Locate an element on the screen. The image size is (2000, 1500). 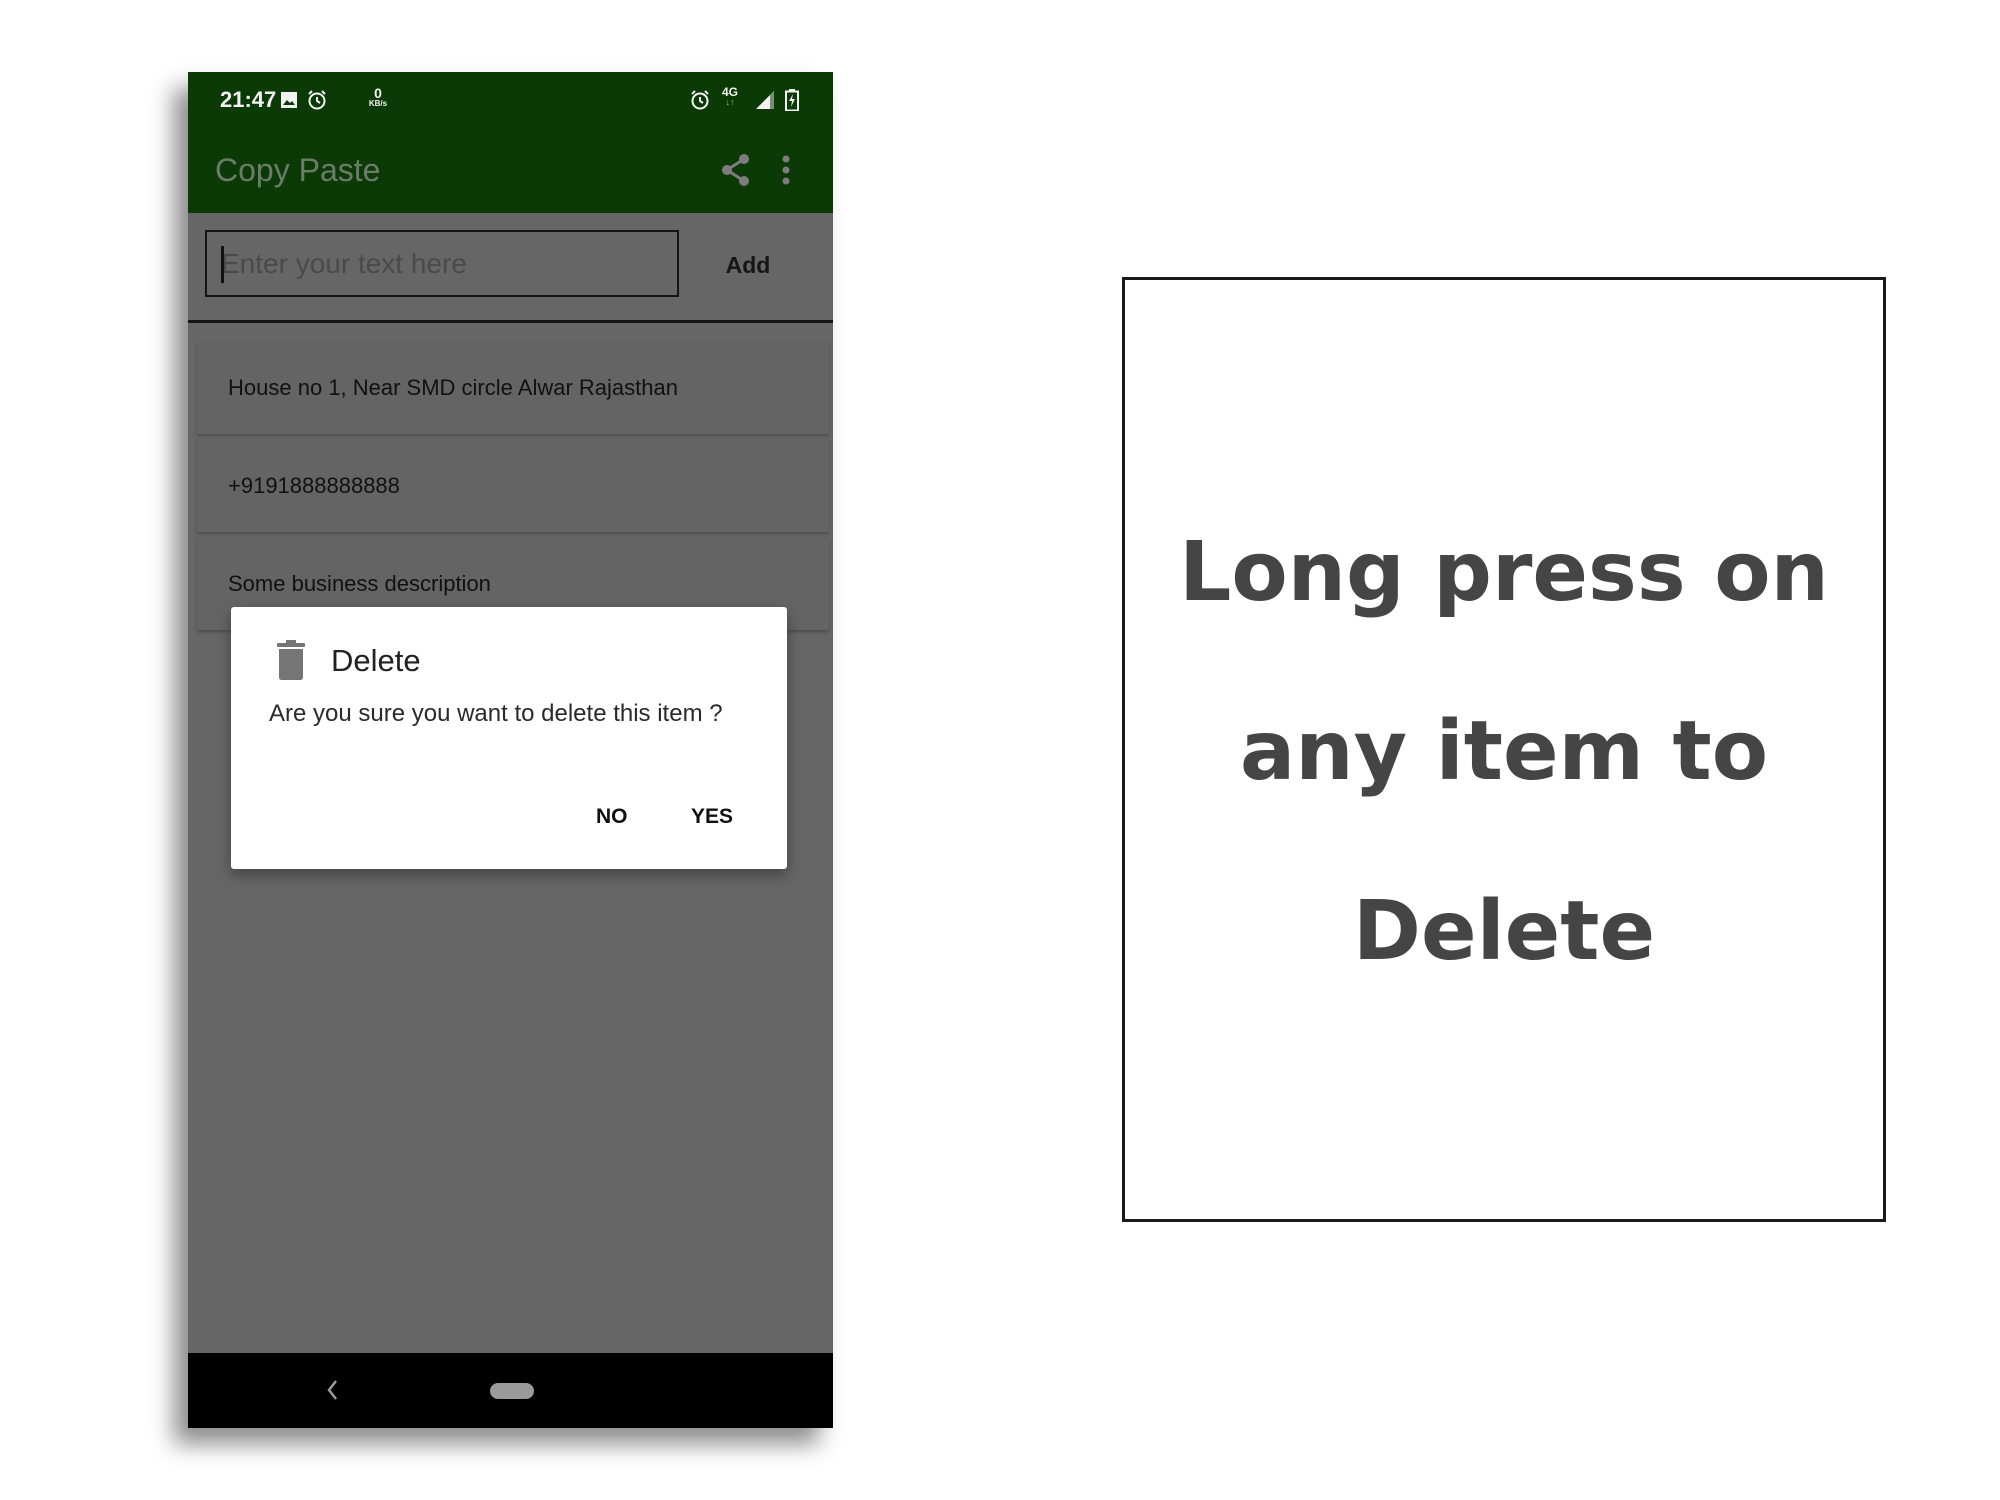
nav-bar is located at coordinates (510, 1390).